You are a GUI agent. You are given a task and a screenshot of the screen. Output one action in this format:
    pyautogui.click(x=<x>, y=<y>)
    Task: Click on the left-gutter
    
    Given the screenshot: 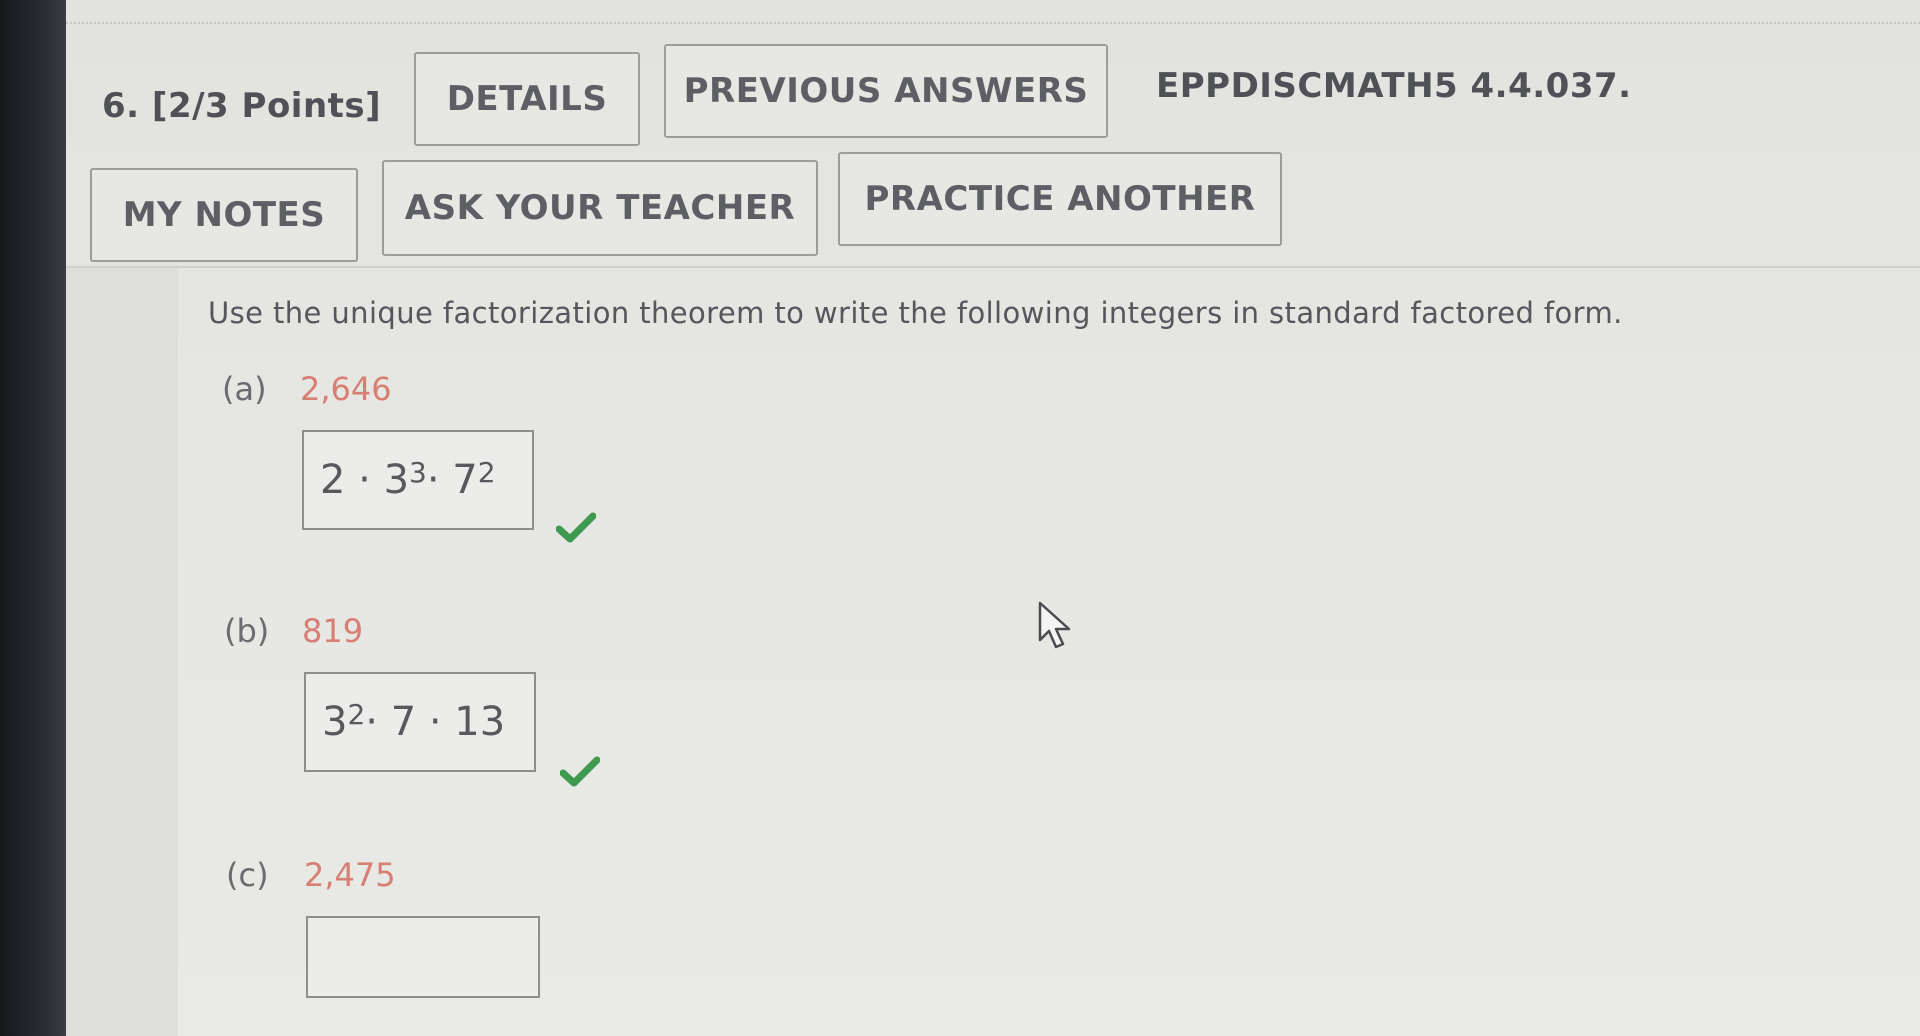 What is the action you would take?
    pyautogui.click(x=122, y=652)
    